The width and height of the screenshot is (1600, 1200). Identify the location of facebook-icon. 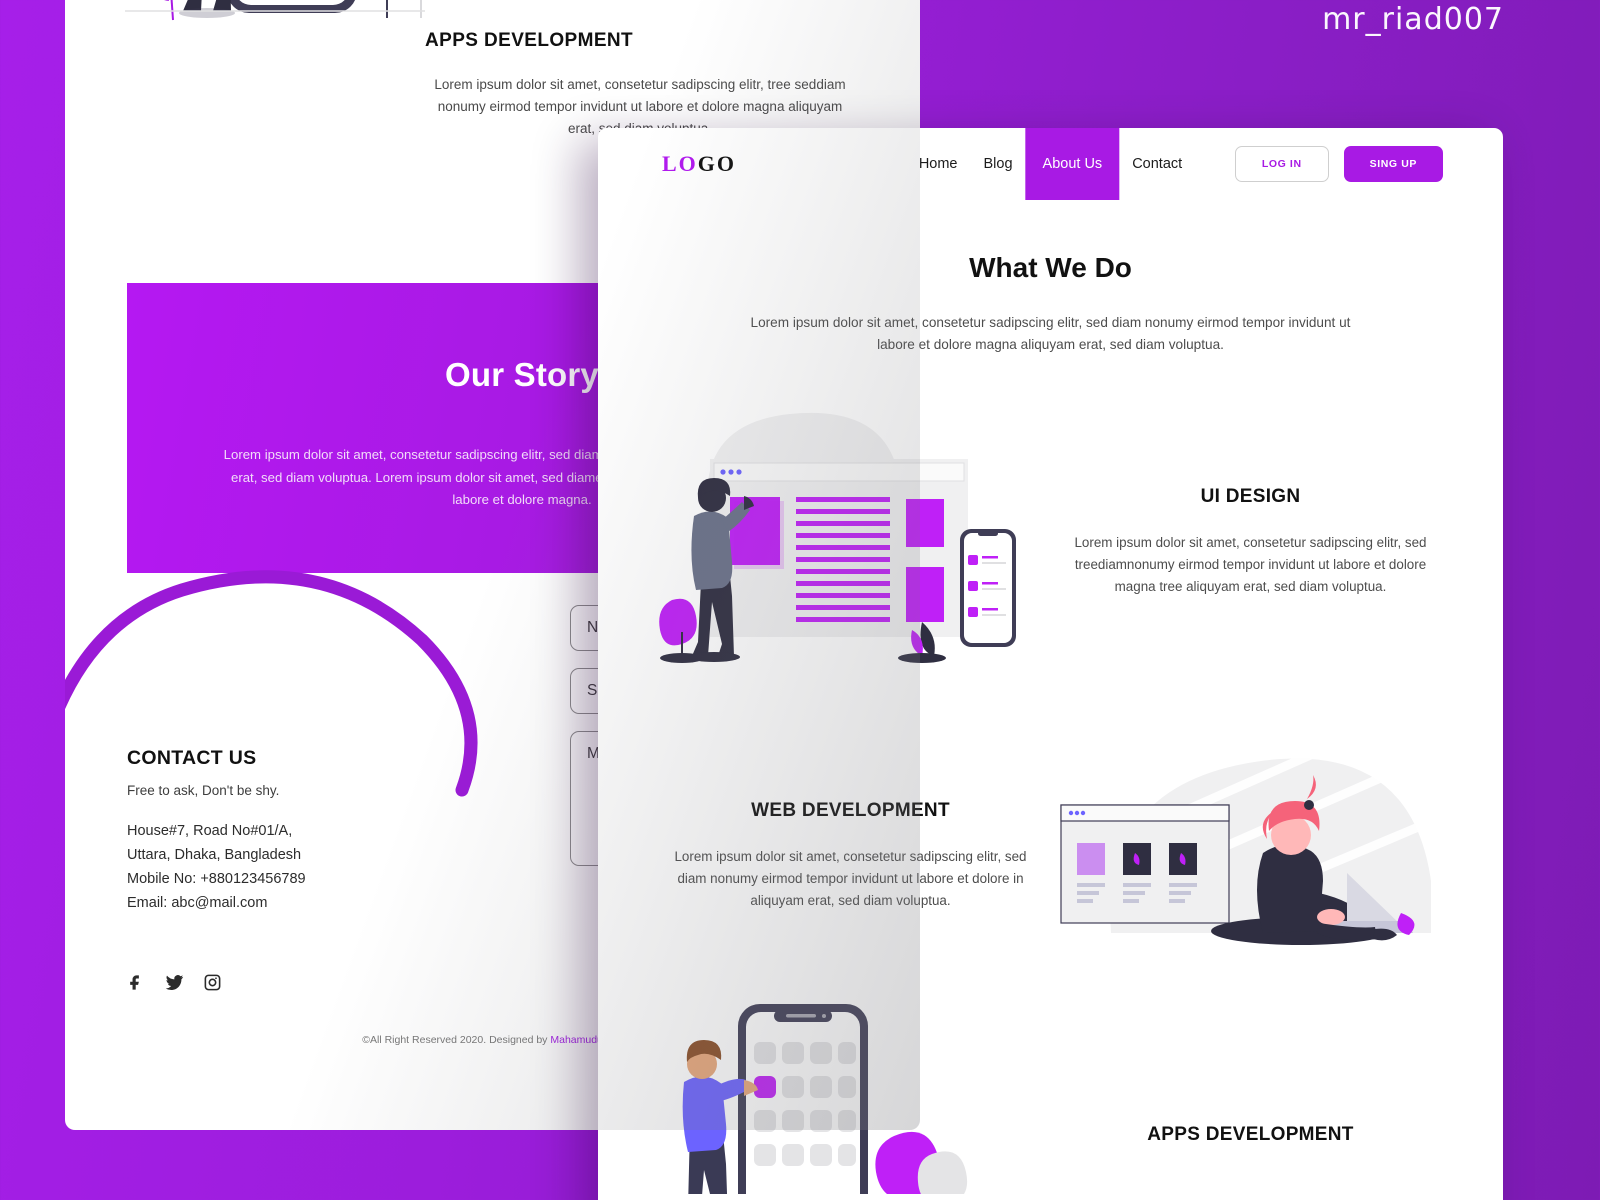
(136, 985).